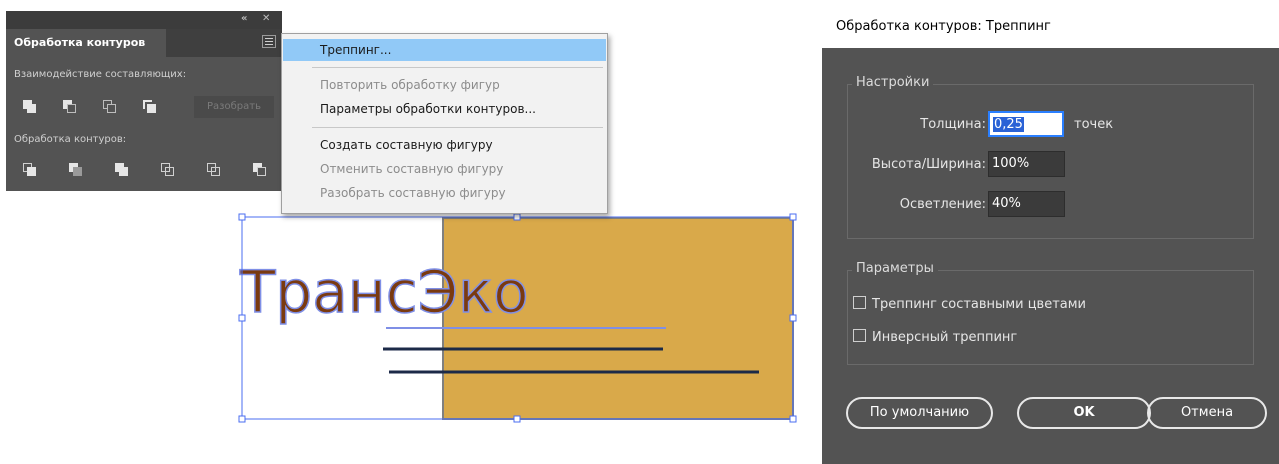 The width and height of the screenshot is (1279, 464). I want to click on traps-process-color-checkbox: Треппинг составными цветами, so click(969, 304).